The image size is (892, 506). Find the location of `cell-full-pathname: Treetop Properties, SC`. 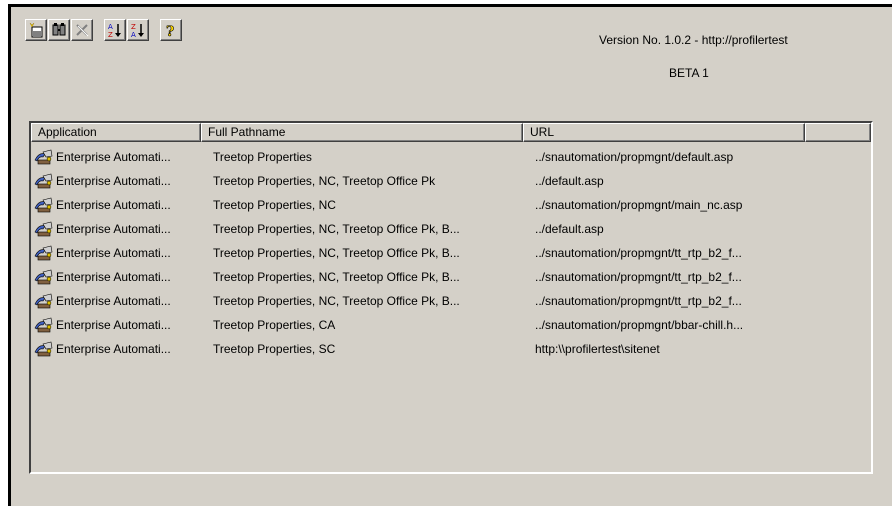

cell-full-pathname: Treetop Properties, SC is located at coordinates (274, 349).